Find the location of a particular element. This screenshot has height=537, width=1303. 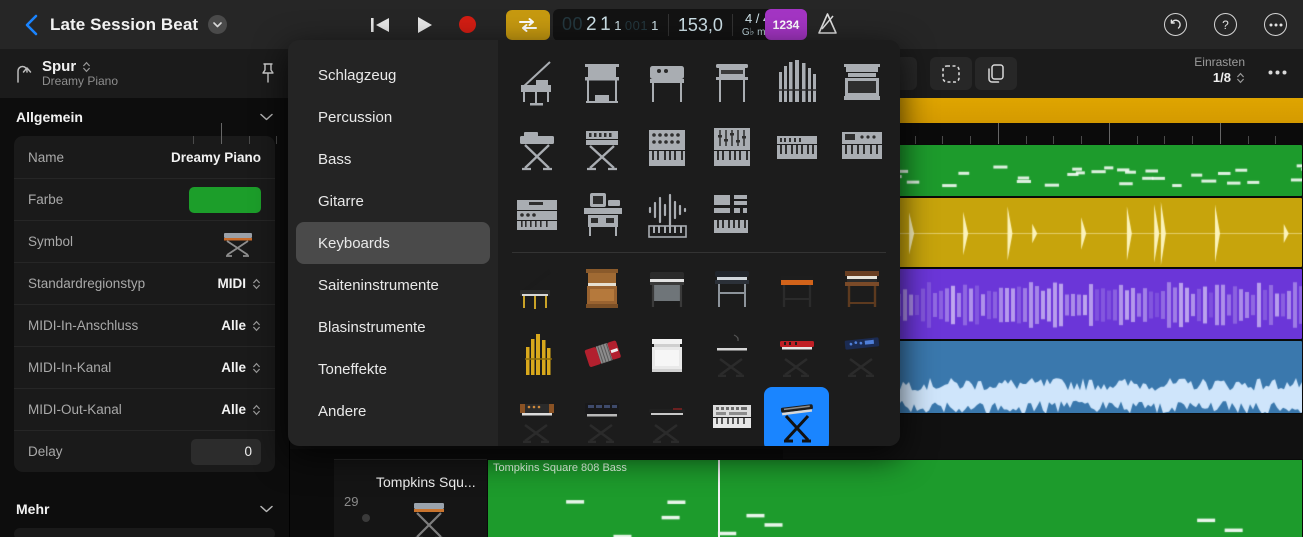

track-record-dot is located at coordinates (366, 518).